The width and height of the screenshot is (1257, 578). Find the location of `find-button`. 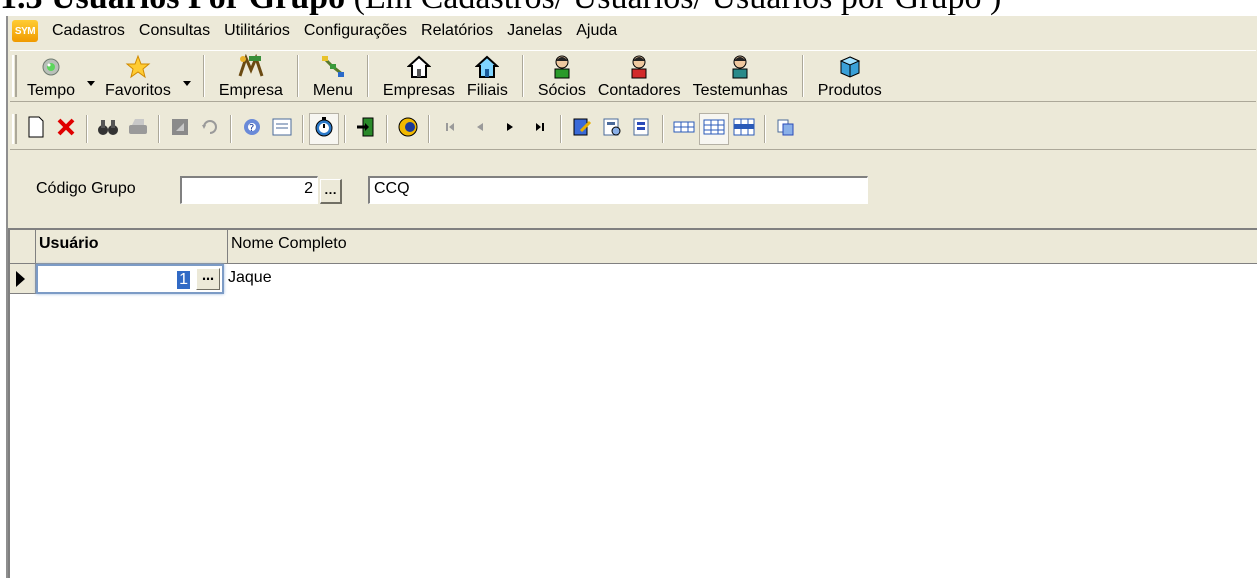

find-button is located at coordinates (108, 129).